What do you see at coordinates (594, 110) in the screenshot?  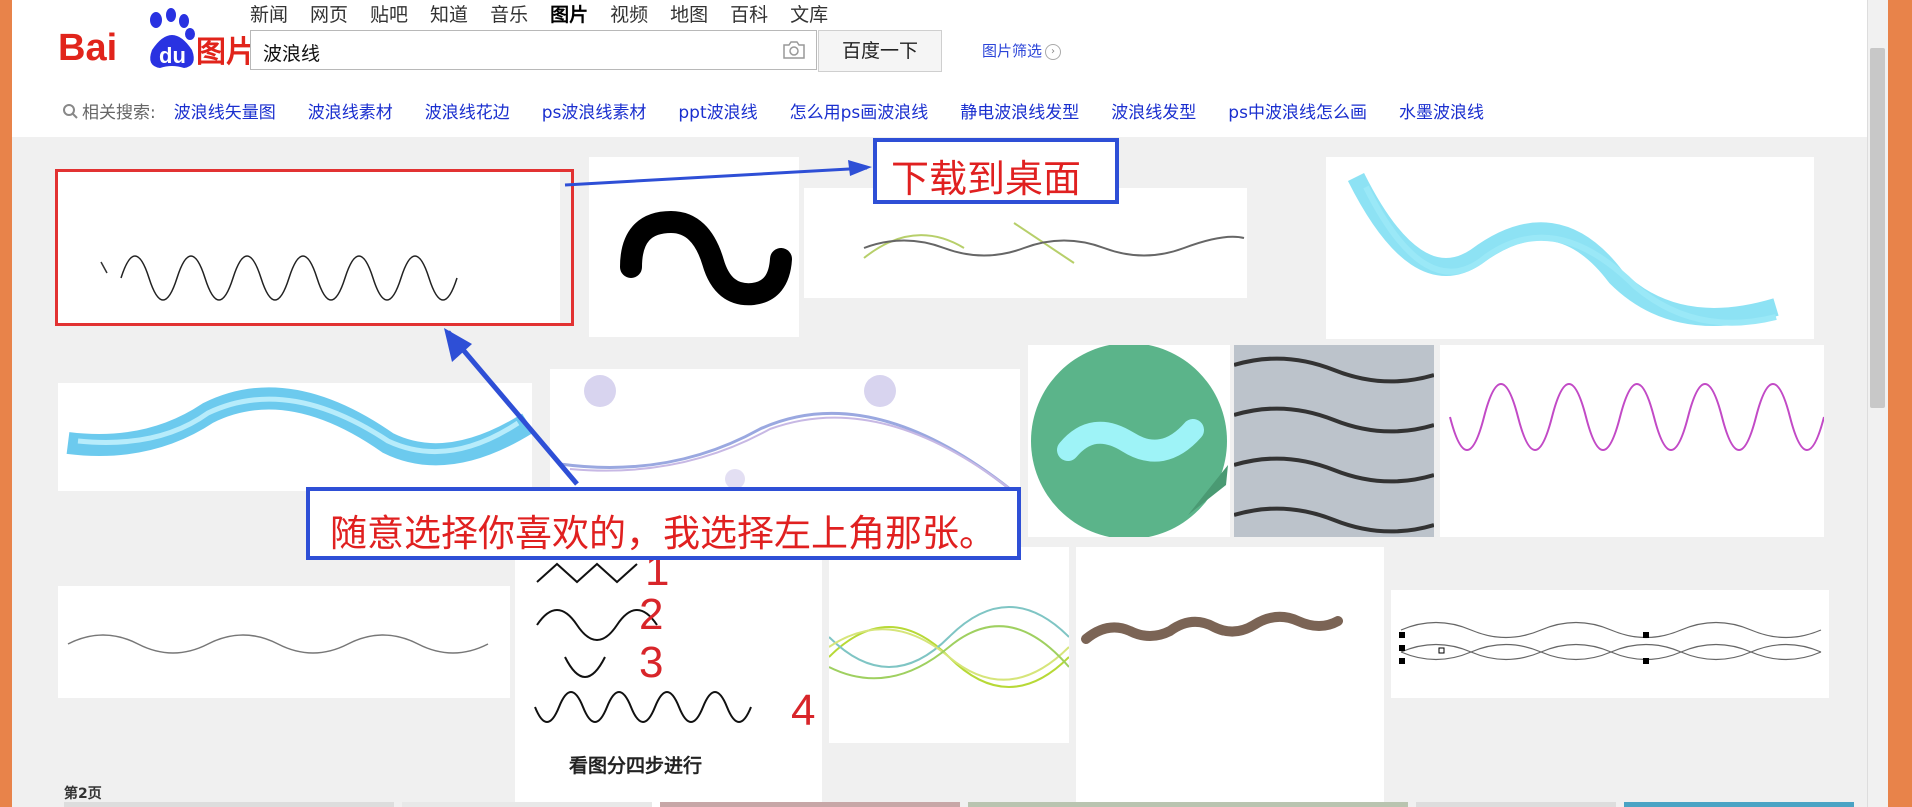 I see `related-search-link: ps波浪线素材` at bounding box center [594, 110].